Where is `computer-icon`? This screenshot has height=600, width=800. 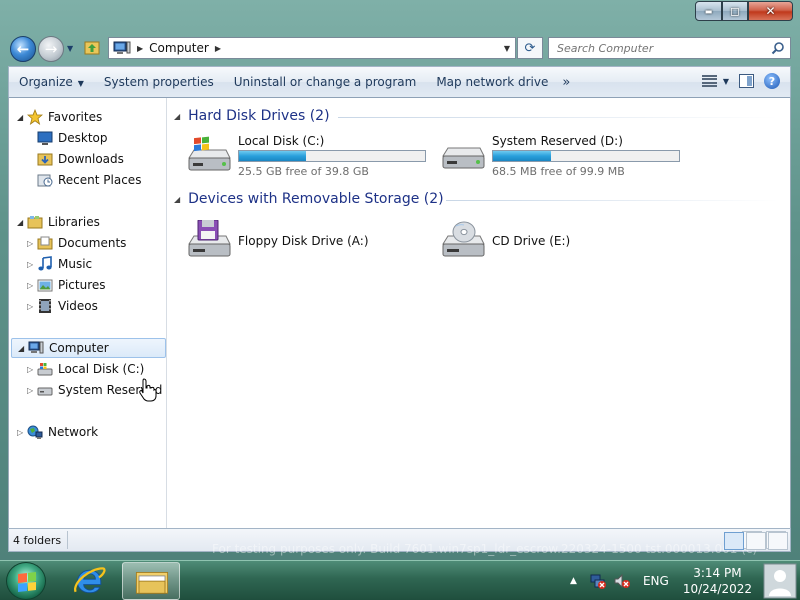
computer-icon is located at coordinates (36, 347).